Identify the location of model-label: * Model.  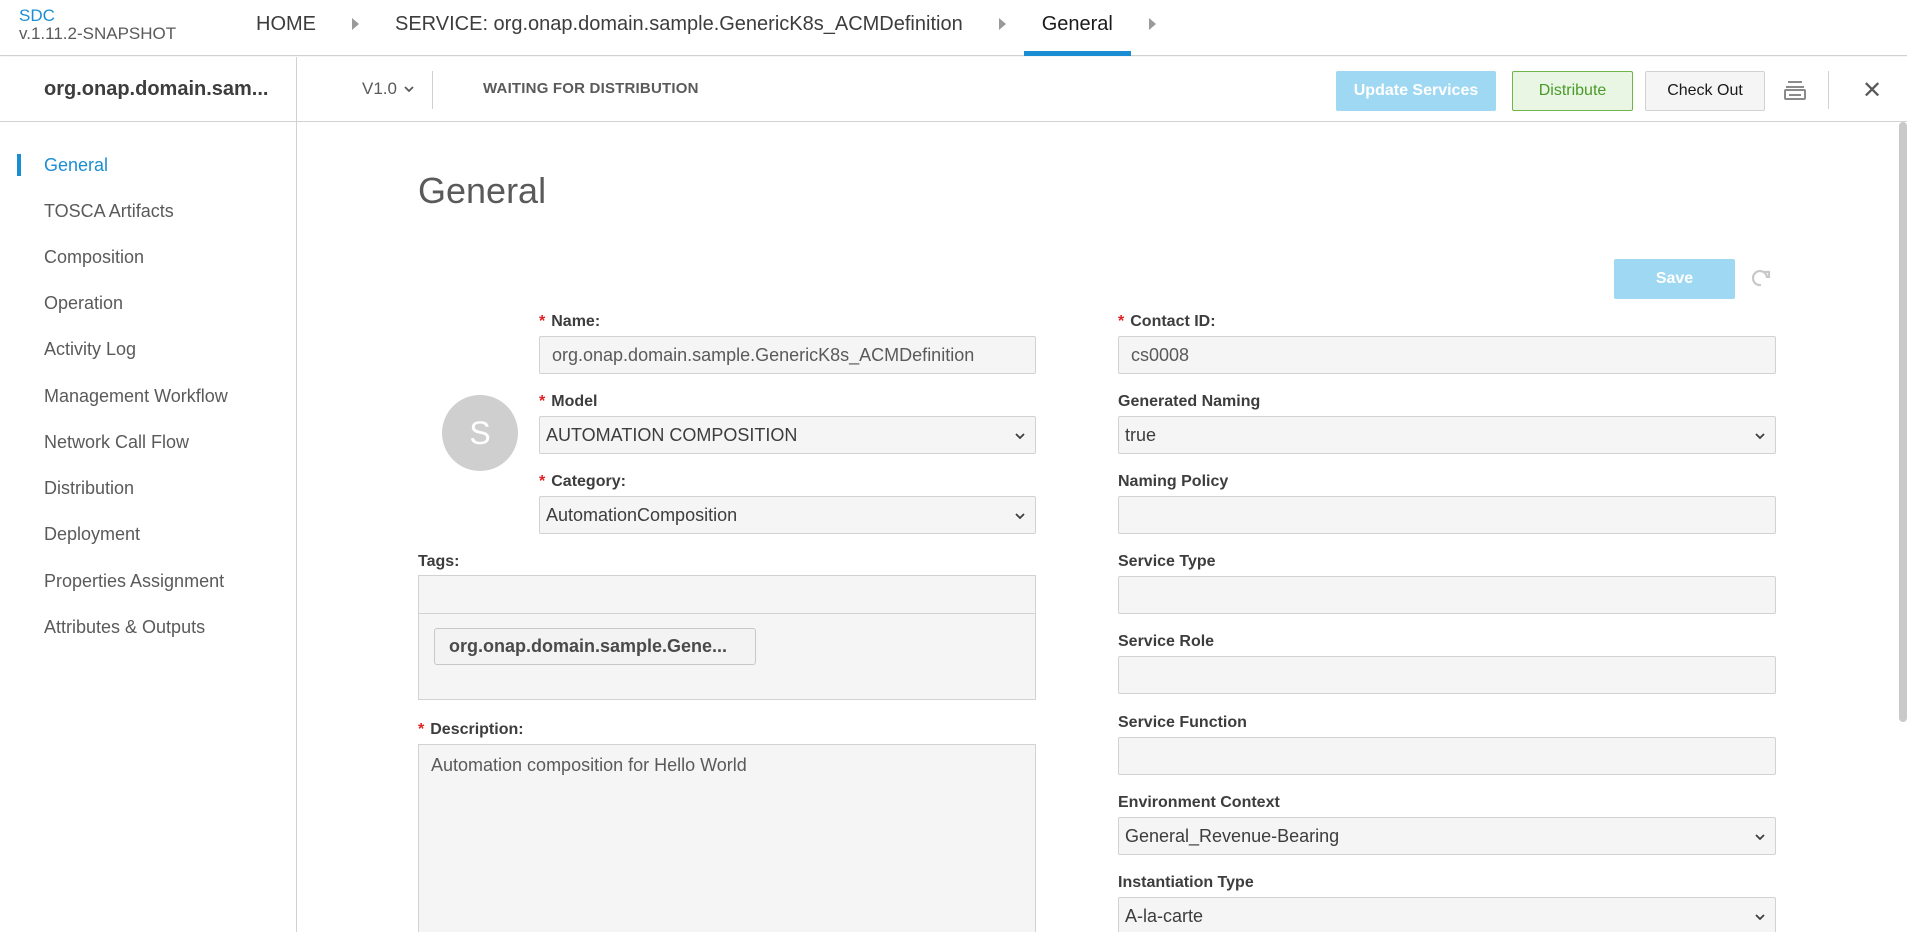
(568, 401).